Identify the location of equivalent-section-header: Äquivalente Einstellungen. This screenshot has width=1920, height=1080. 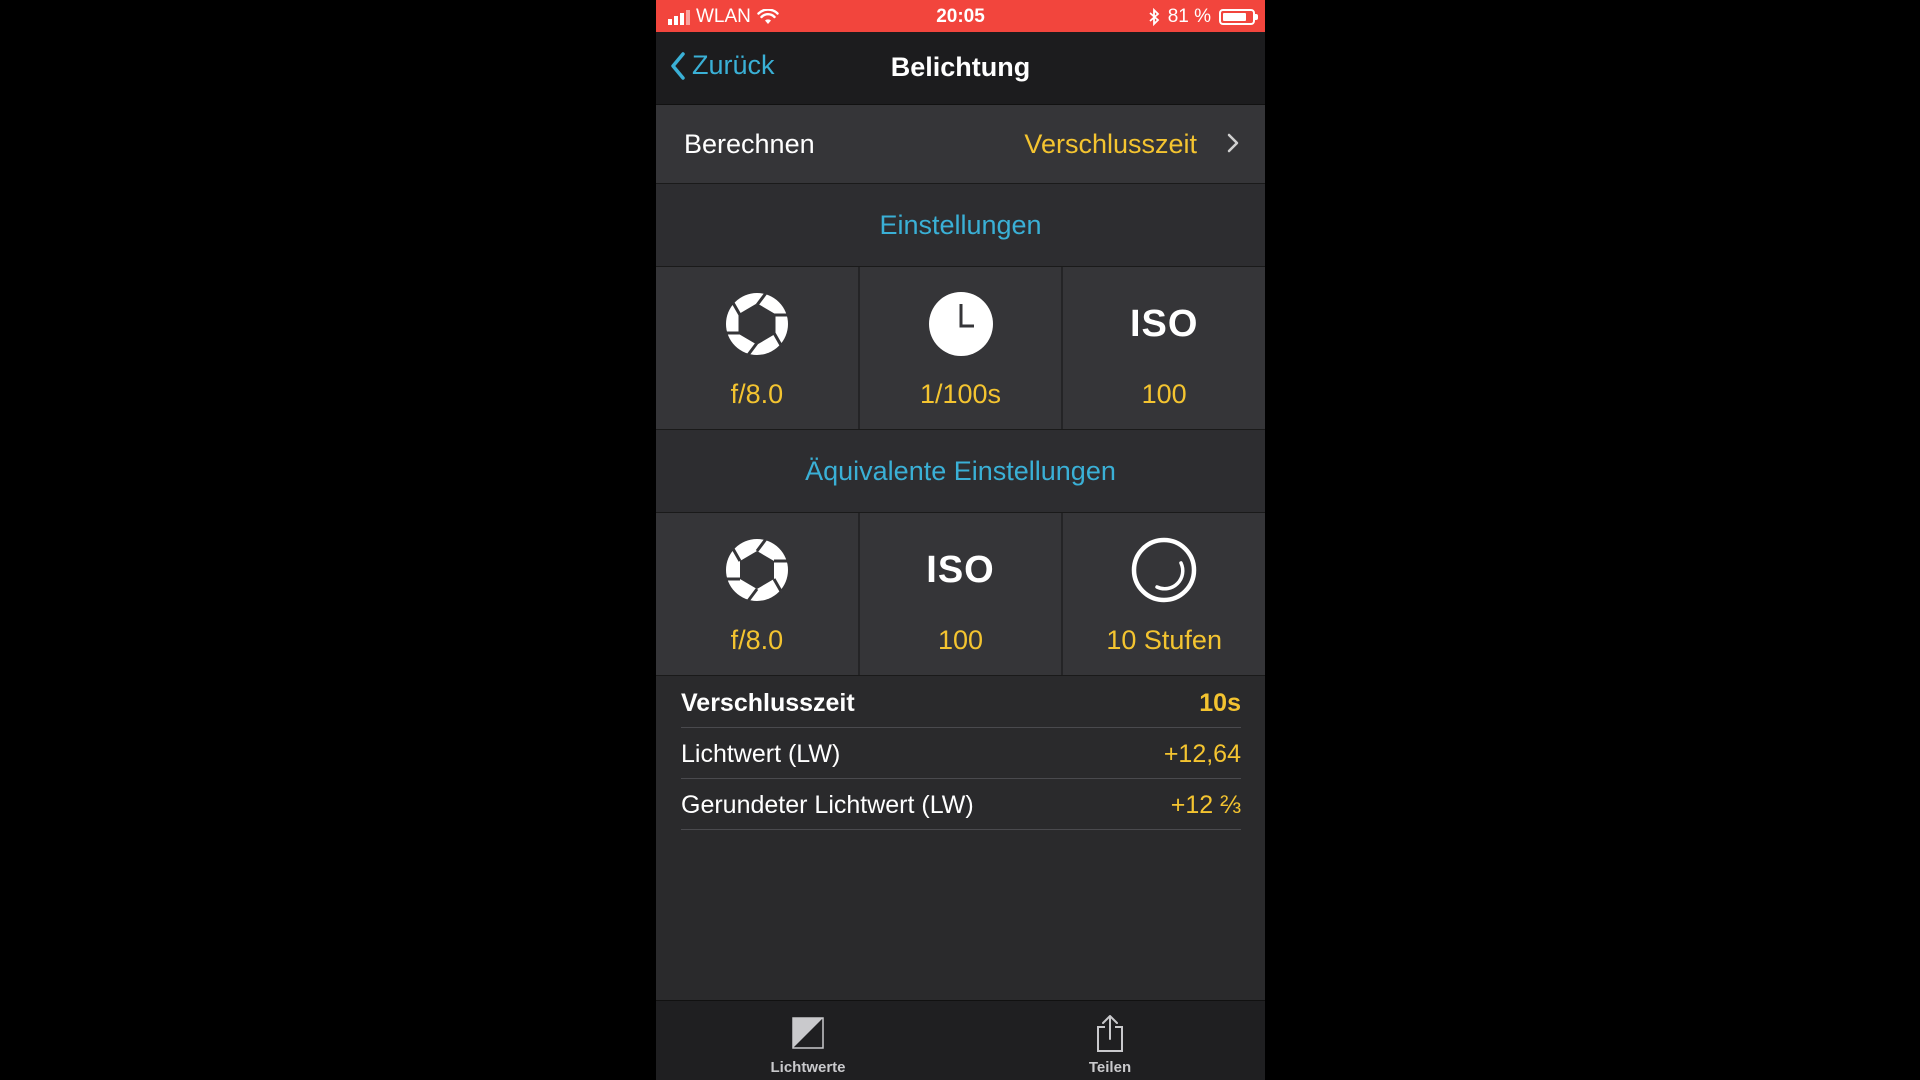
(960, 471).